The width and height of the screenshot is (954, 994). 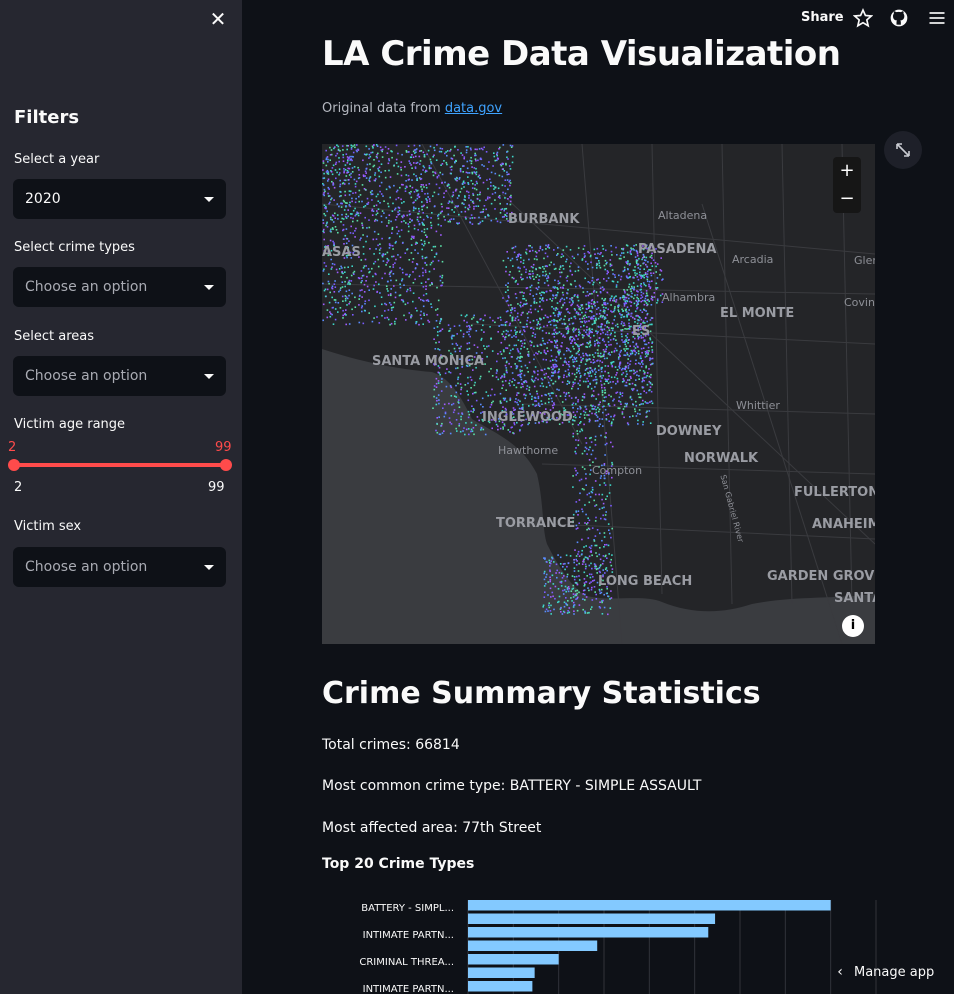 I want to click on star-icon, so click(x=863, y=18).